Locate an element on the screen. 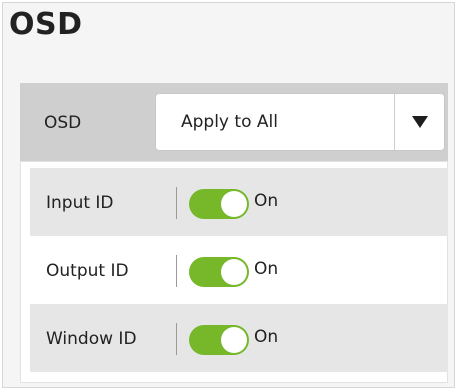  window-id-label: Window ID is located at coordinates (91, 339).